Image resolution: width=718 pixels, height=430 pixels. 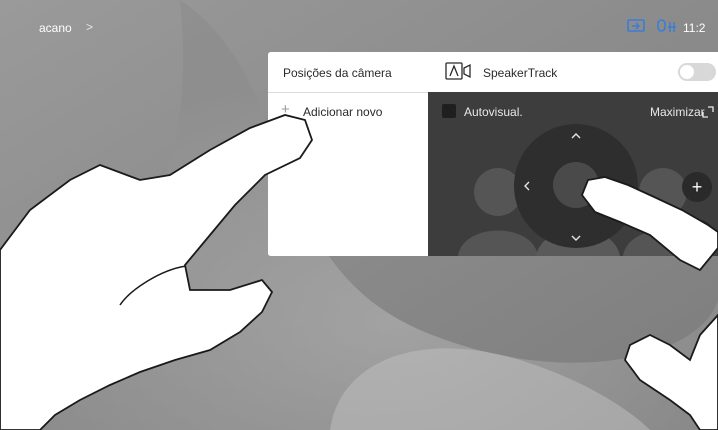 I want to click on camera-icon, so click(x=458, y=73).